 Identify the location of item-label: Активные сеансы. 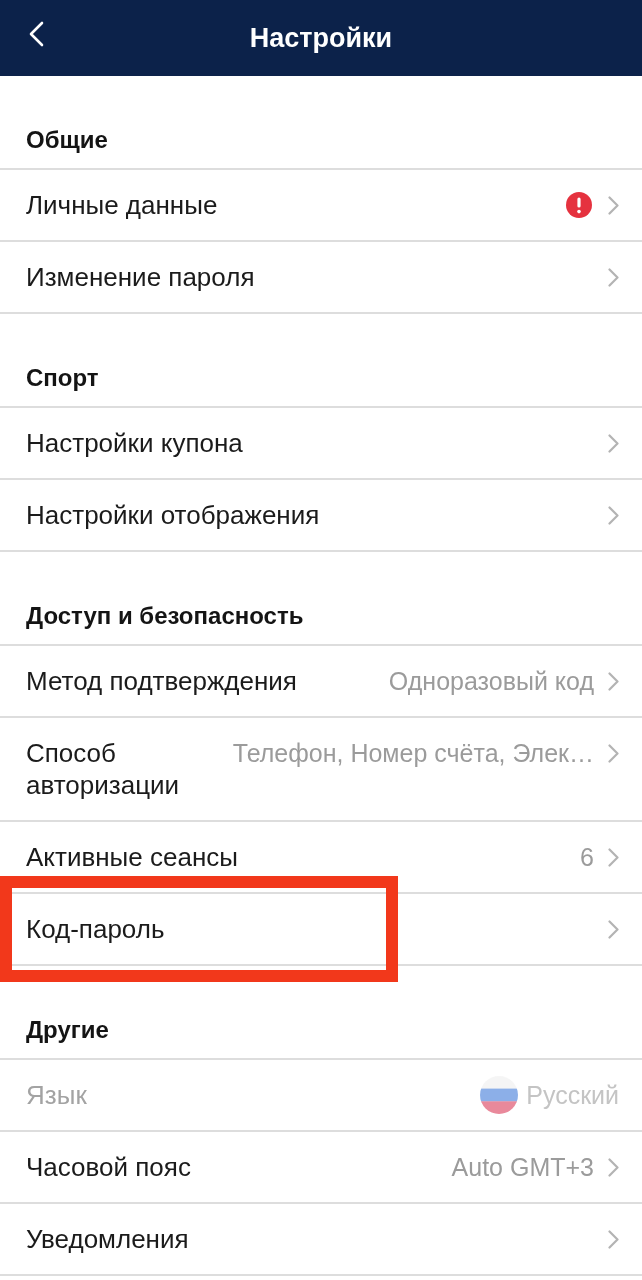
(132, 857).